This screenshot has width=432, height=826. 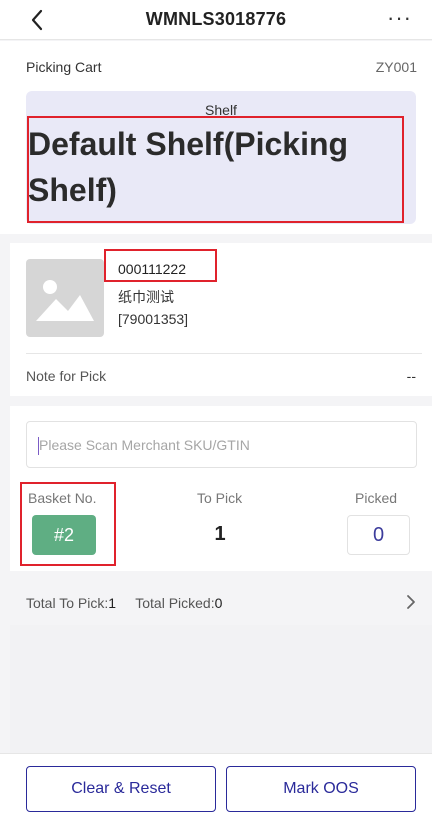 I want to click on image-placeholder-icon, so click(x=65, y=300).